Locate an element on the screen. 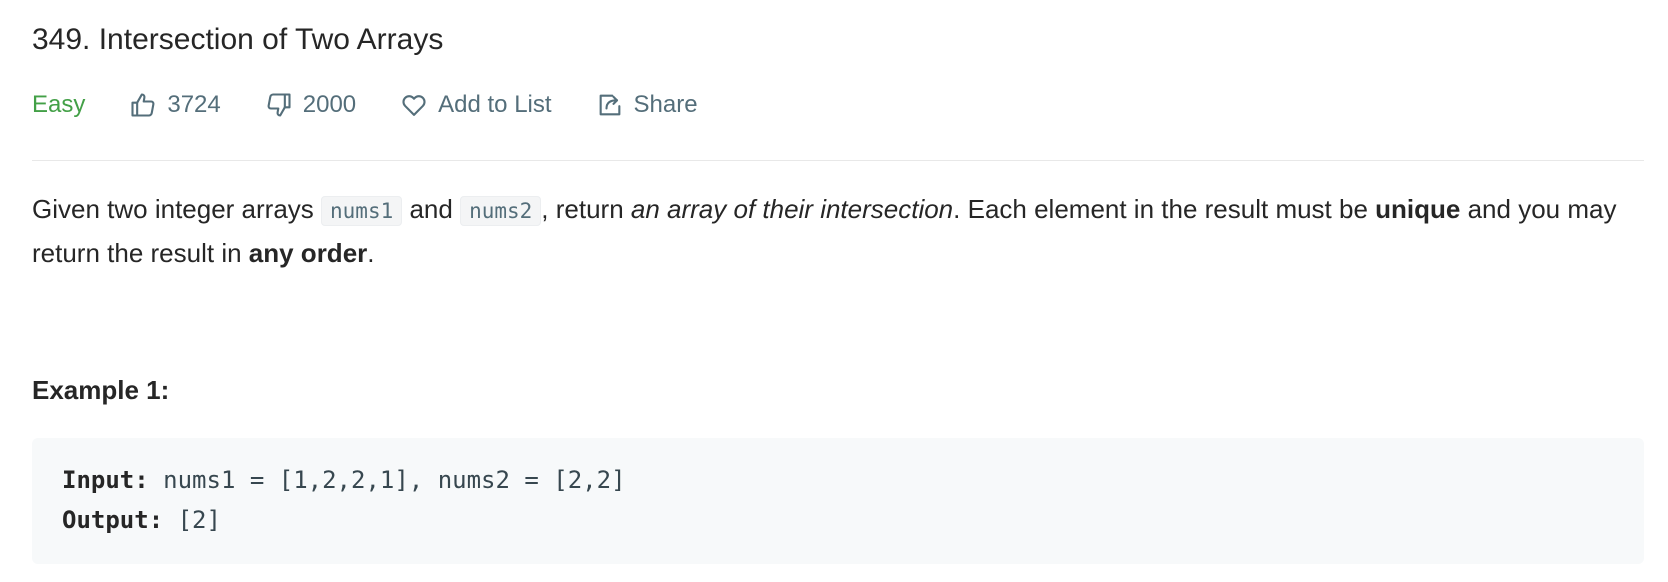  output-value: [2] is located at coordinates (192, 520).